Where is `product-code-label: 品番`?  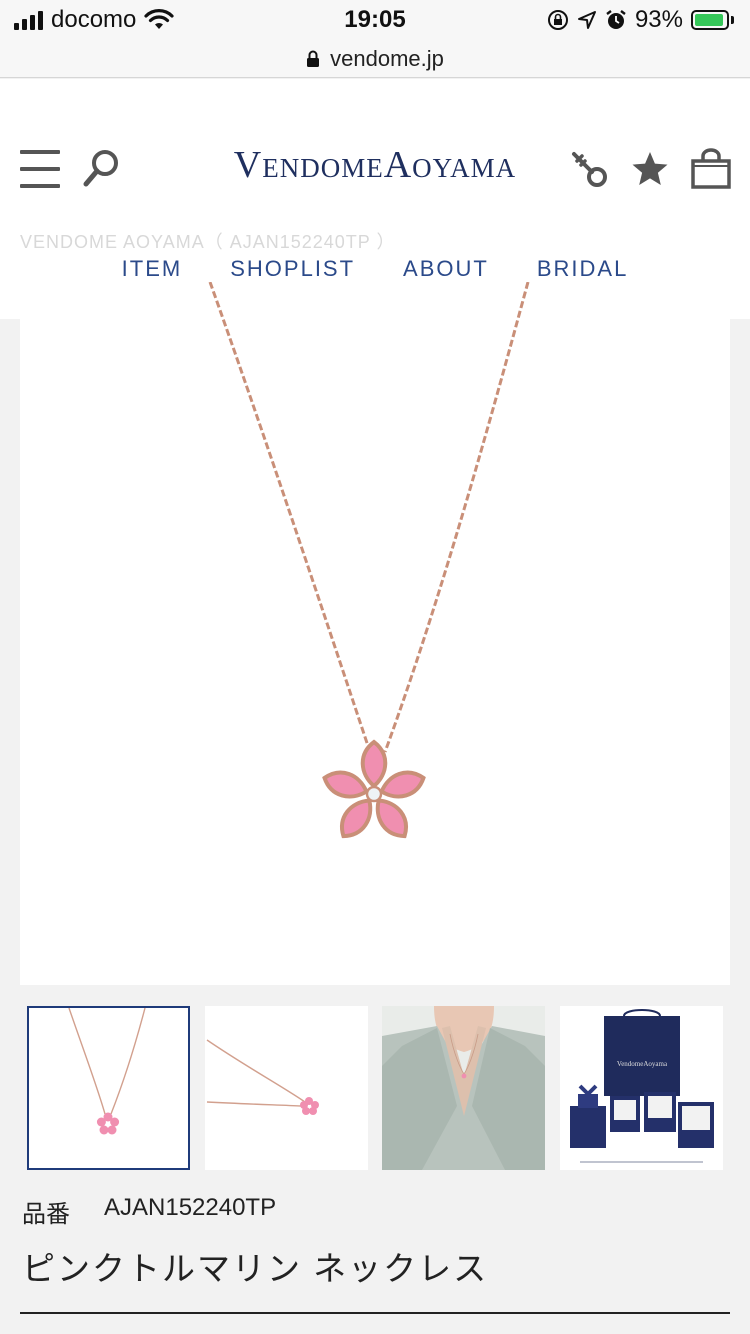
product-code-label: 品番 is located at coordinates (46, 1214).